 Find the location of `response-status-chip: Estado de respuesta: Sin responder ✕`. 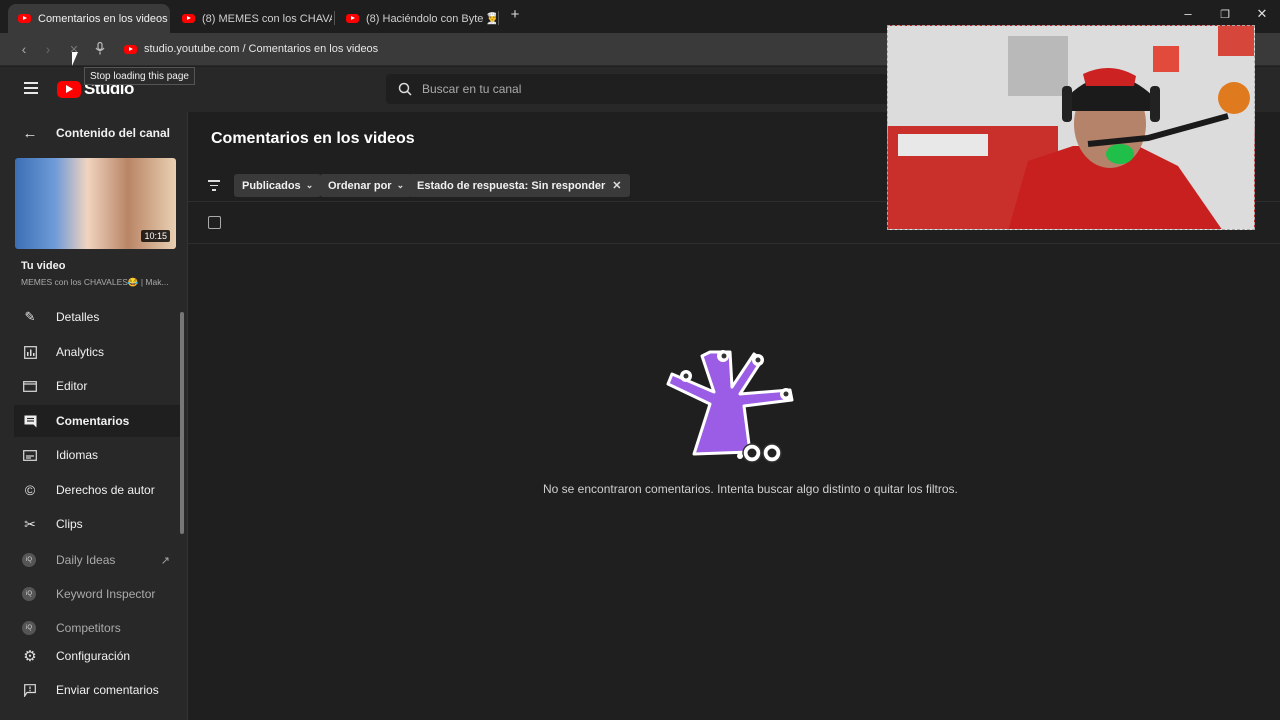

response-status-chip: Estado de respuesta: Sin responder ✕ is located at coordinates (519, 185).